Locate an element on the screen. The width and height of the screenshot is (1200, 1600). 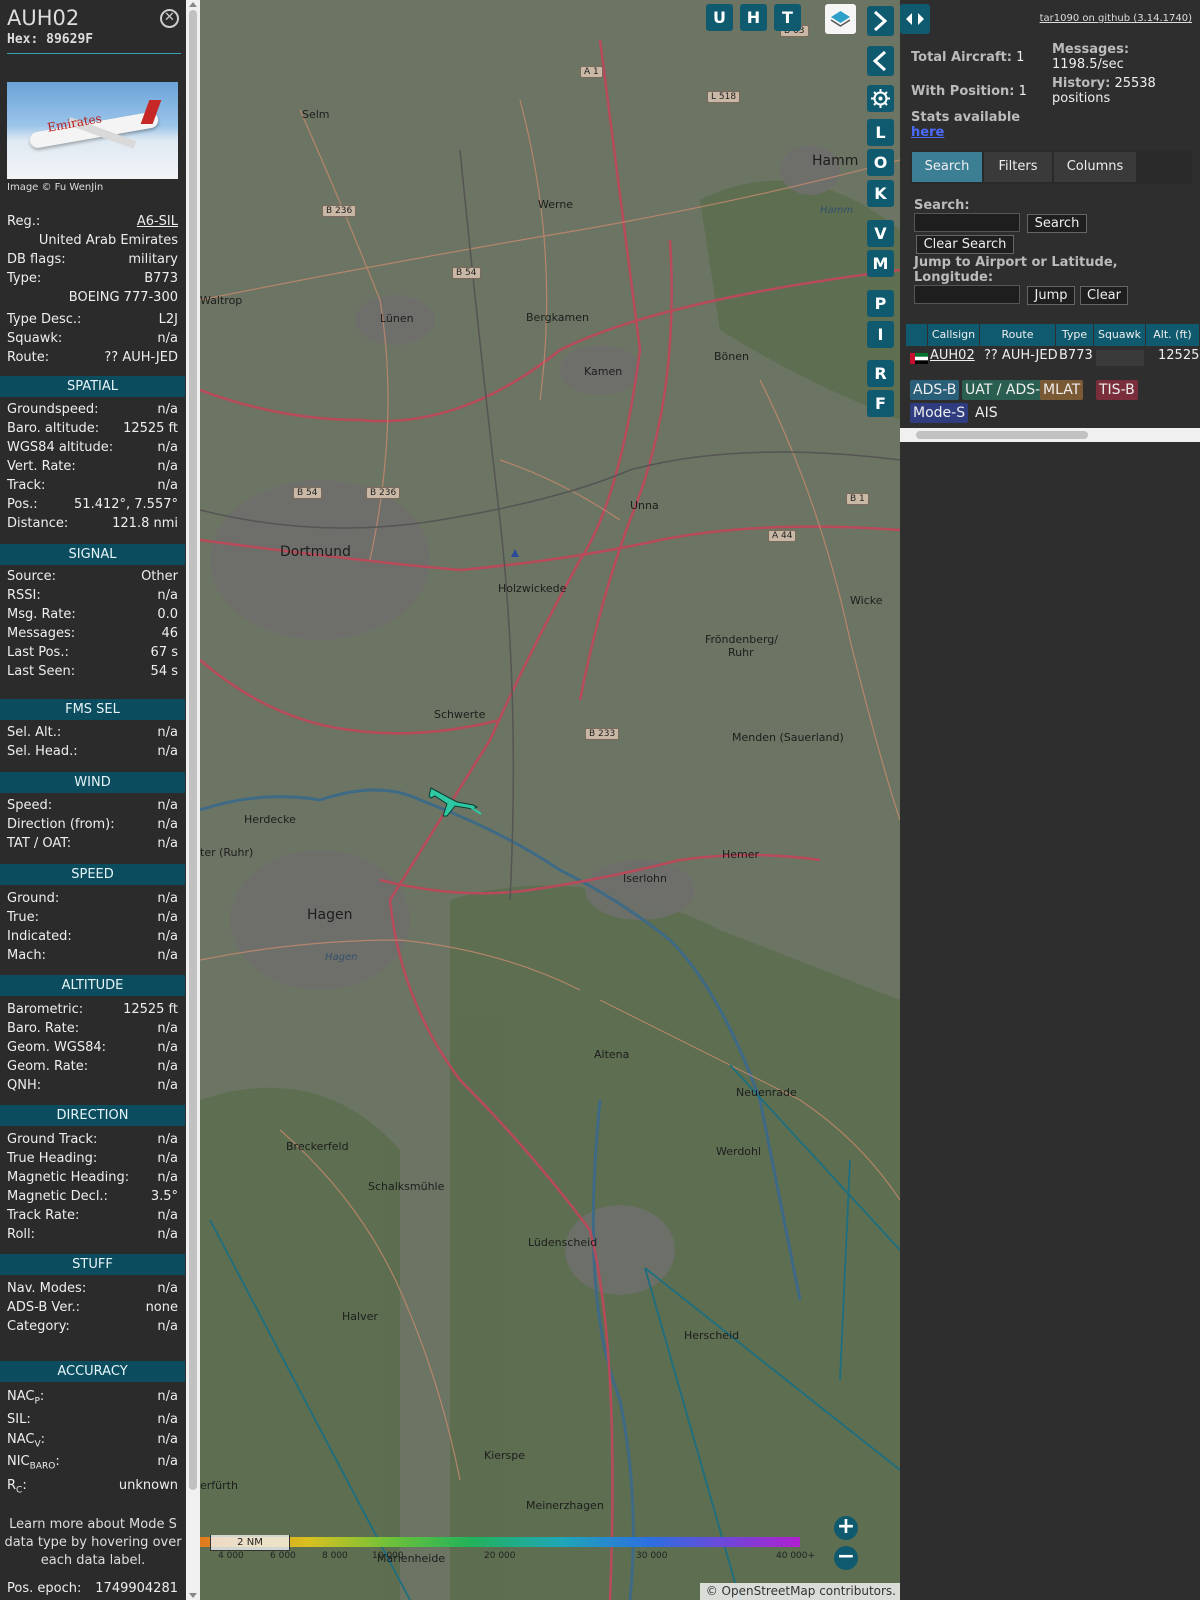
expand-panel-button is located at coordinates (880, 21).